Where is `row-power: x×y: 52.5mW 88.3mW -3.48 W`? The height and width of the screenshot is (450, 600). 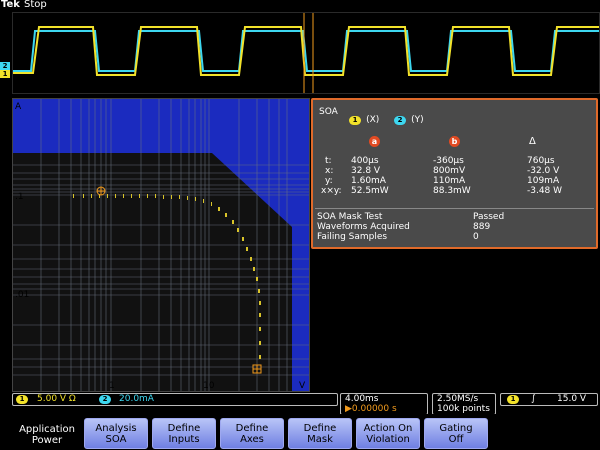
row-power: x×y: 52.5mW 88.3mW -3.48 W is located at coordinates (442, 191).